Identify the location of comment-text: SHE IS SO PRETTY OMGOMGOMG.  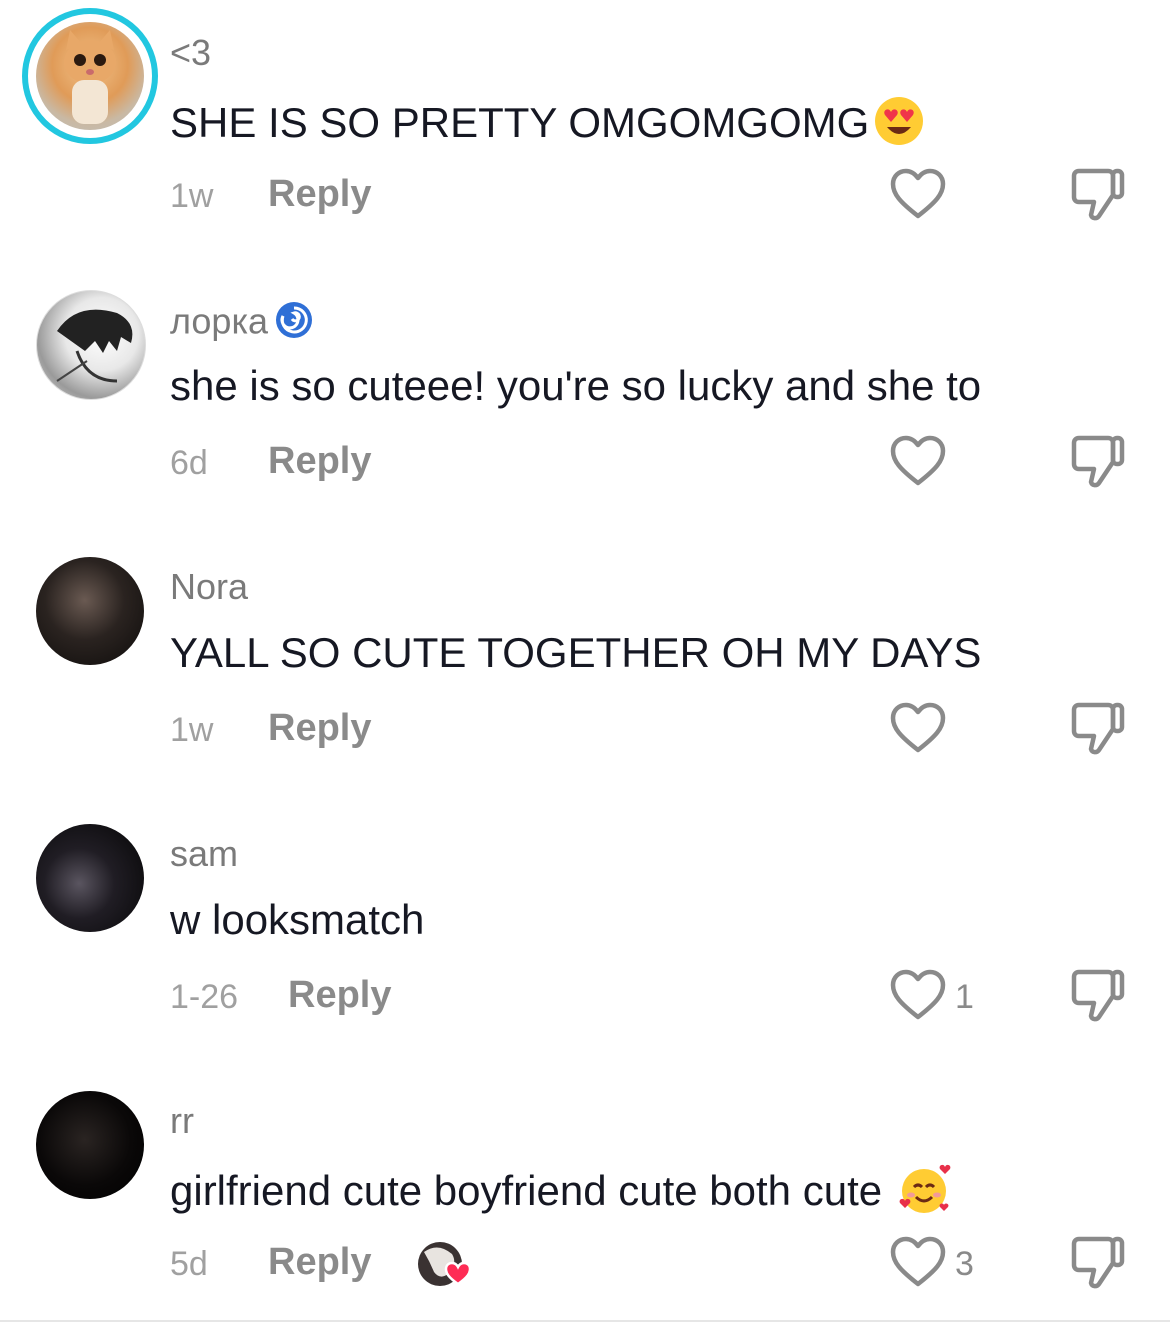
(547, 126).